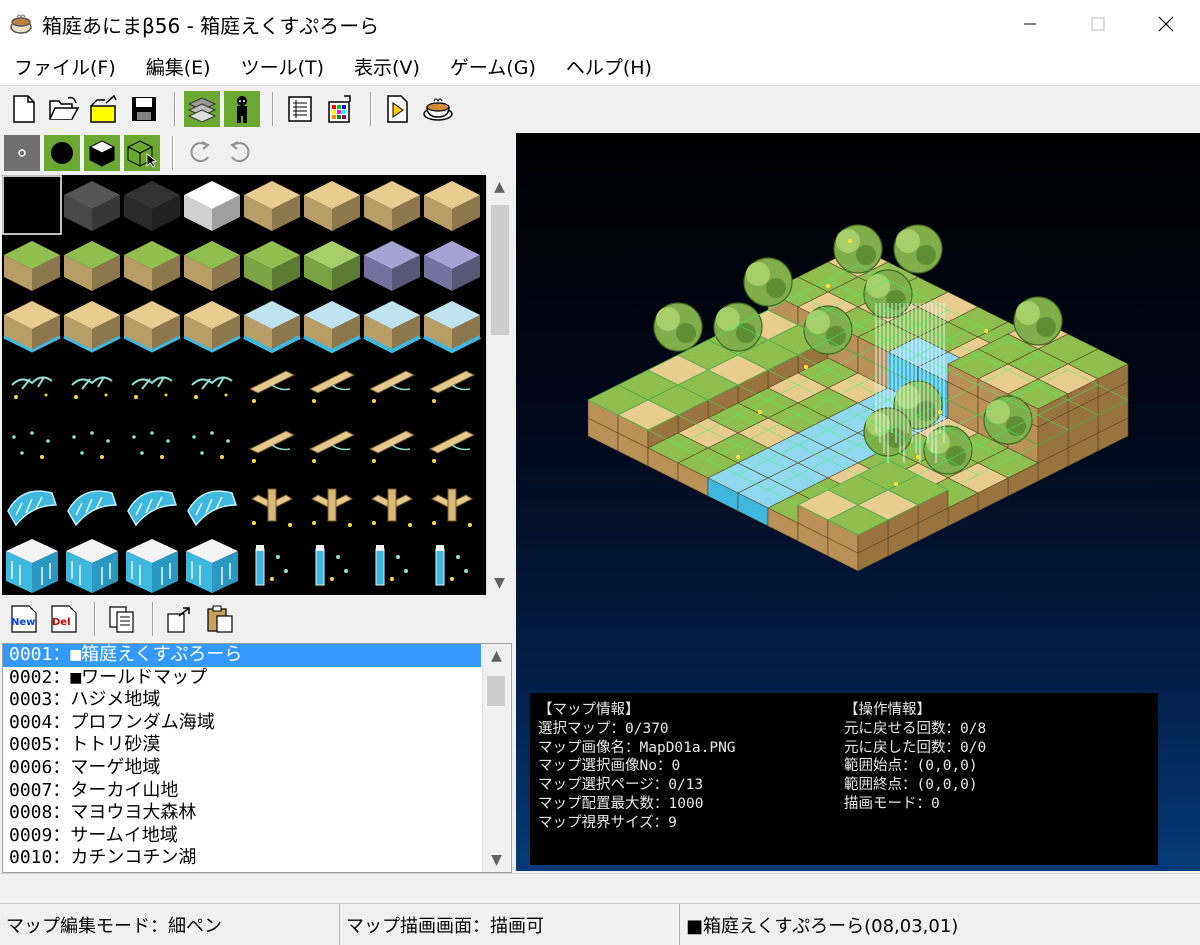 The image size is (1200, 945). I want to click on block-button, so click(102, 153).